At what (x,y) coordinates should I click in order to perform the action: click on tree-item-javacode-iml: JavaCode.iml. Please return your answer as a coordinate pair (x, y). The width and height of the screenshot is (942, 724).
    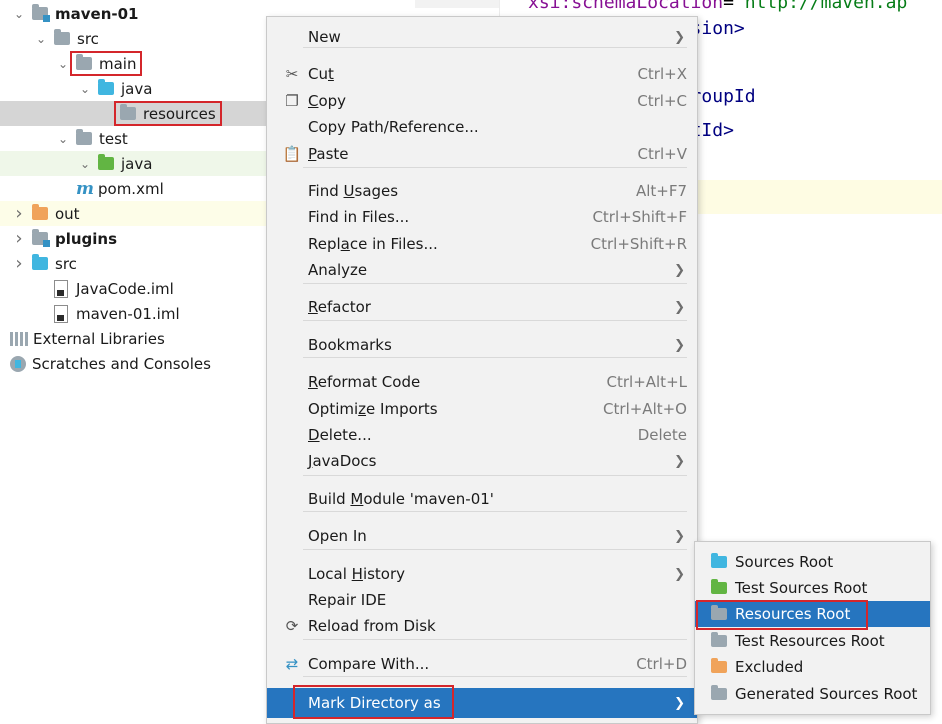
    Looking at the image, I should click on (134, 288).